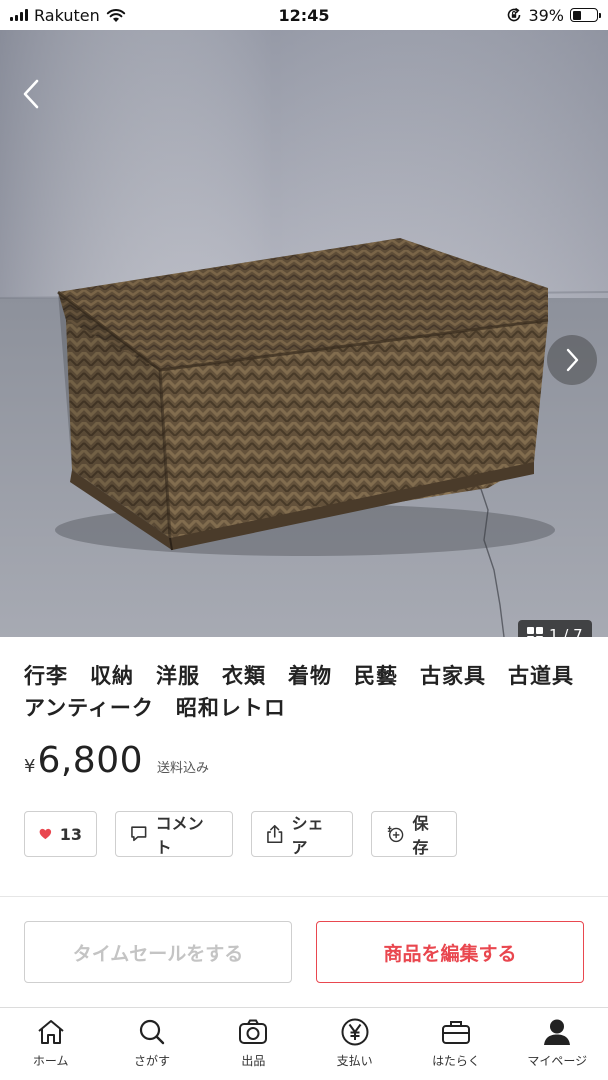  Describe the element at coordinates (535, 632) in the screenshot. I see `grid-icon` at that location.